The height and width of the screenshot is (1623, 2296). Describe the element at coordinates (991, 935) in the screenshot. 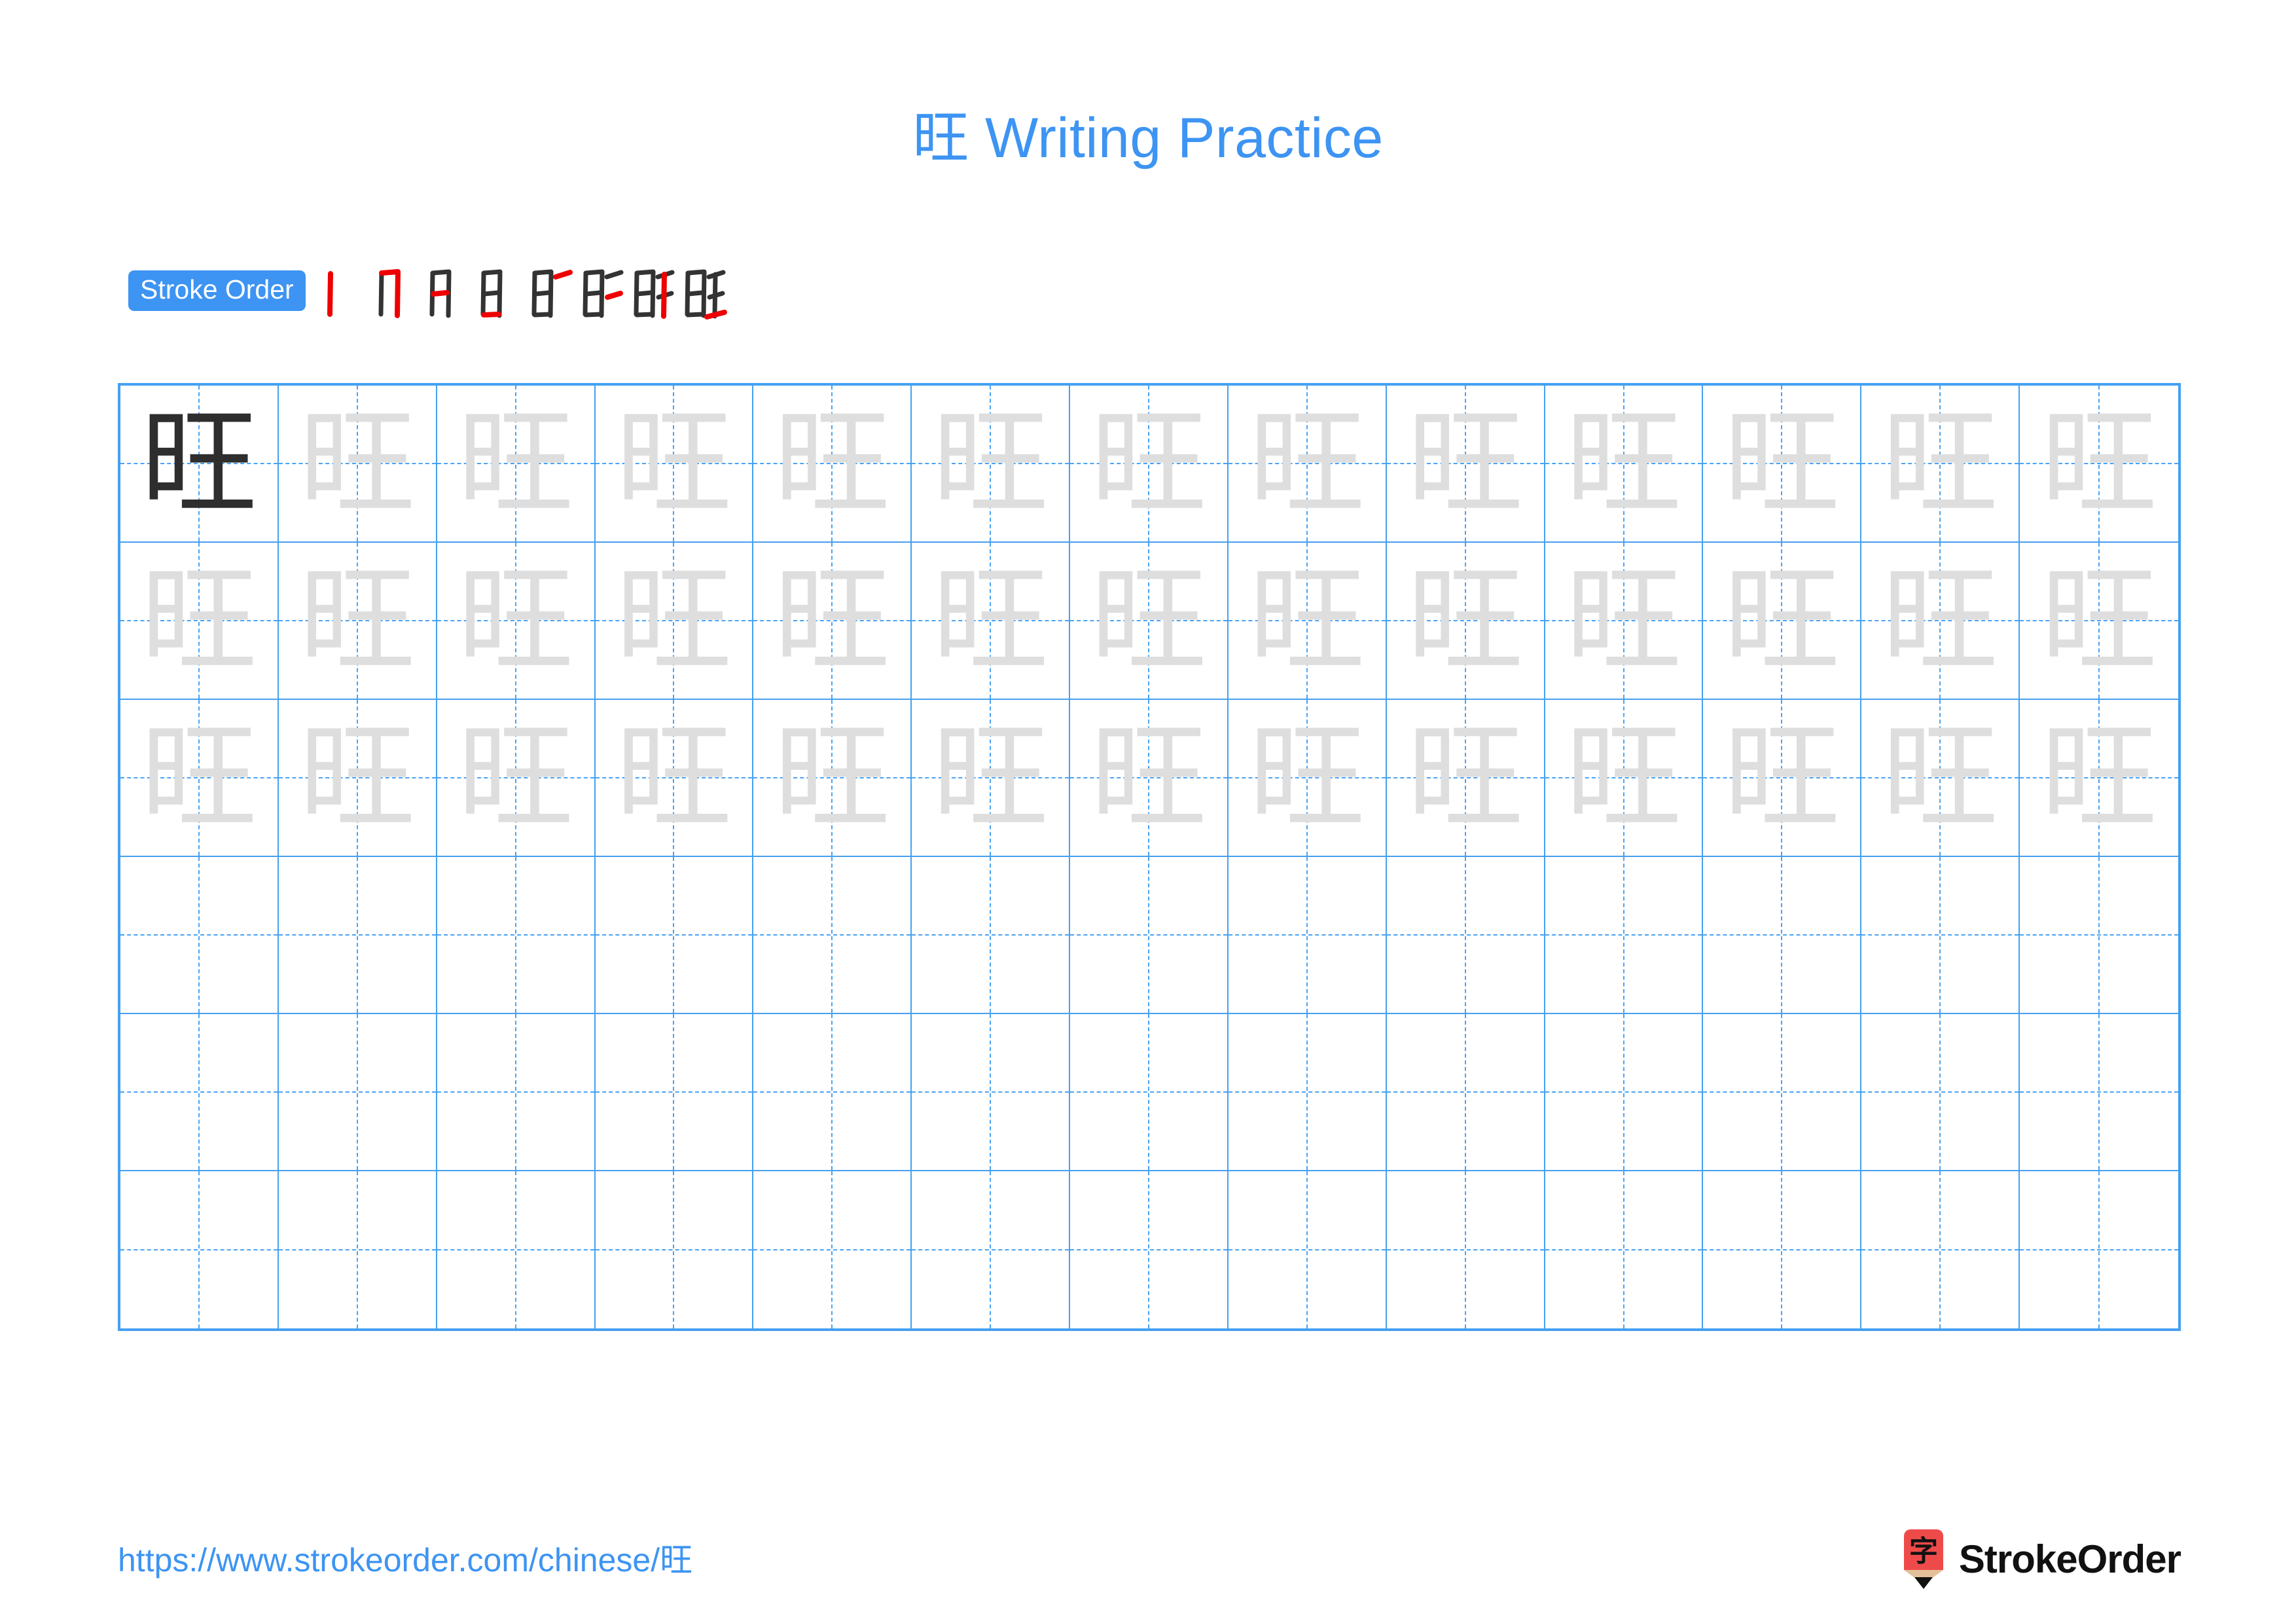

I see `practice-cell-r4-c6` at that location.